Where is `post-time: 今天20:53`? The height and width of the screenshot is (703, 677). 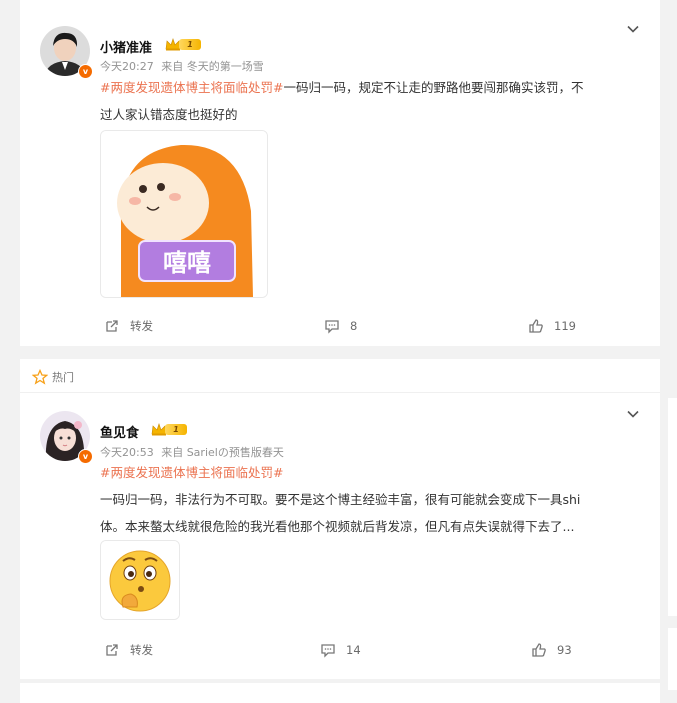 post-time: 今天20:53 is located at coordinates (127, 452).